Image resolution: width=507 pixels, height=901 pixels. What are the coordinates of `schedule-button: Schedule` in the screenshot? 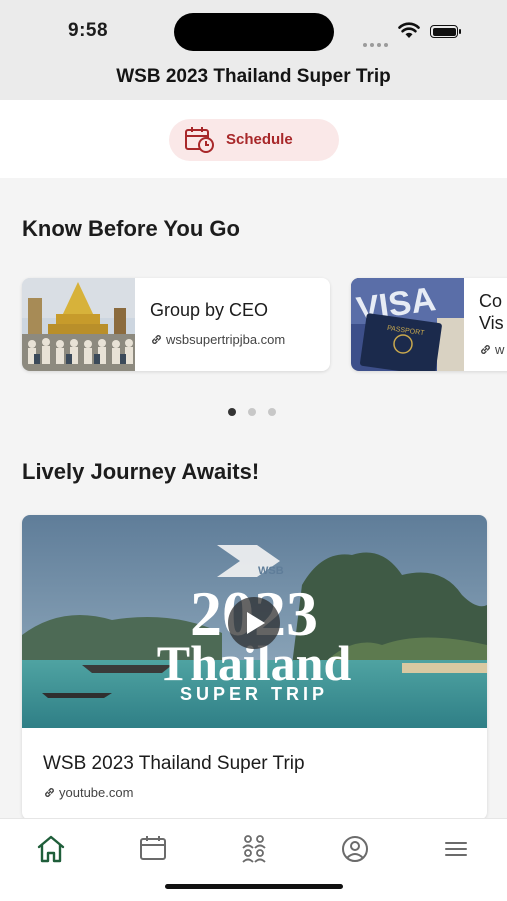 It's located at (254, 140).